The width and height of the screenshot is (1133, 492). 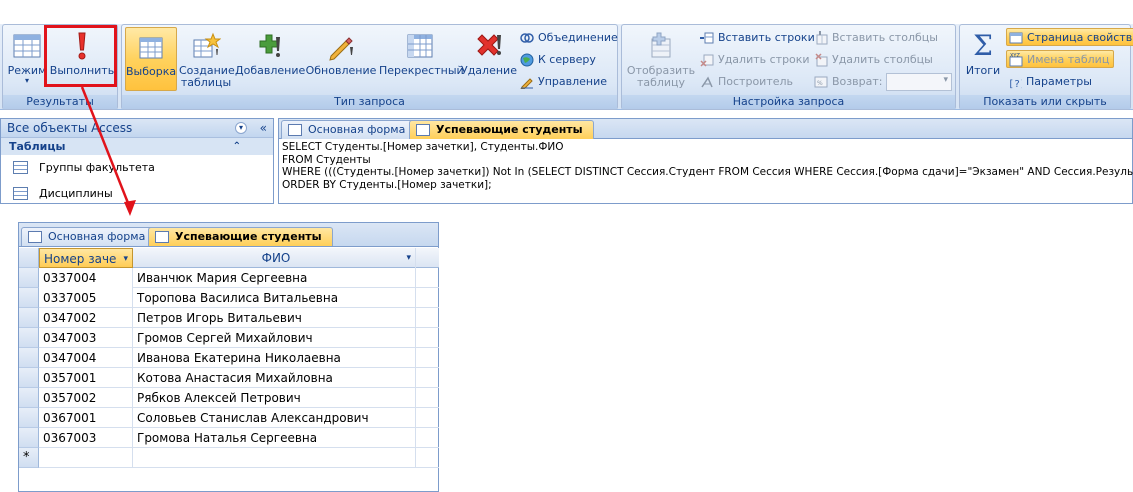 I want to click on column-header-fio: ФИО ▾, so click(x=274, y=258).